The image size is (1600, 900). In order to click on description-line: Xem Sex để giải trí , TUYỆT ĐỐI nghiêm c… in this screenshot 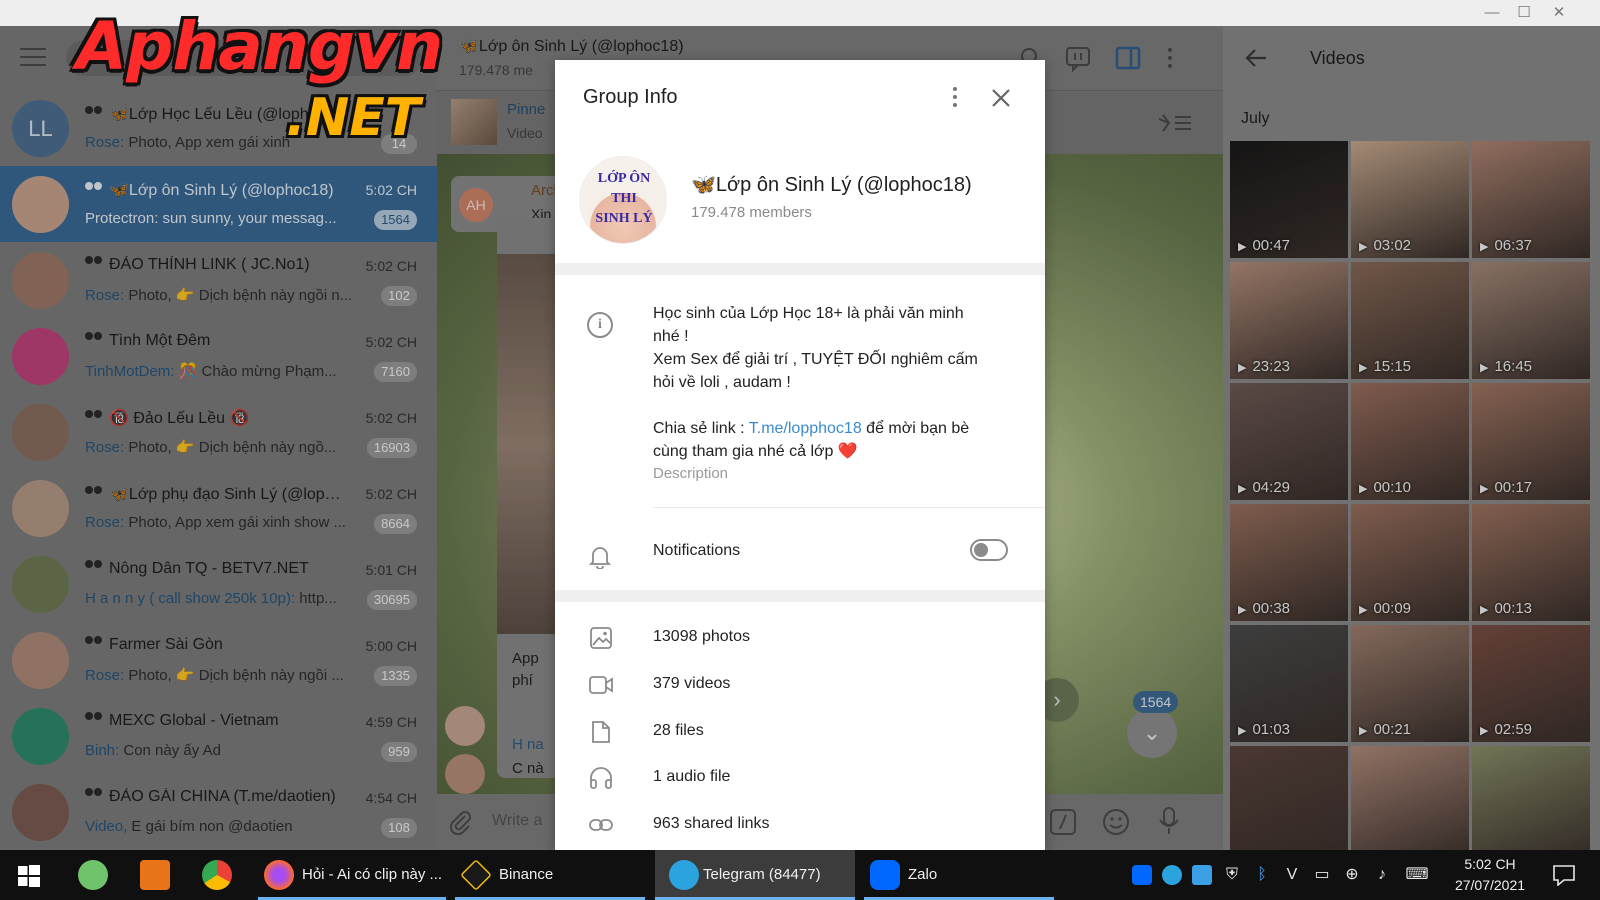, I will do `click(815, 359)`.